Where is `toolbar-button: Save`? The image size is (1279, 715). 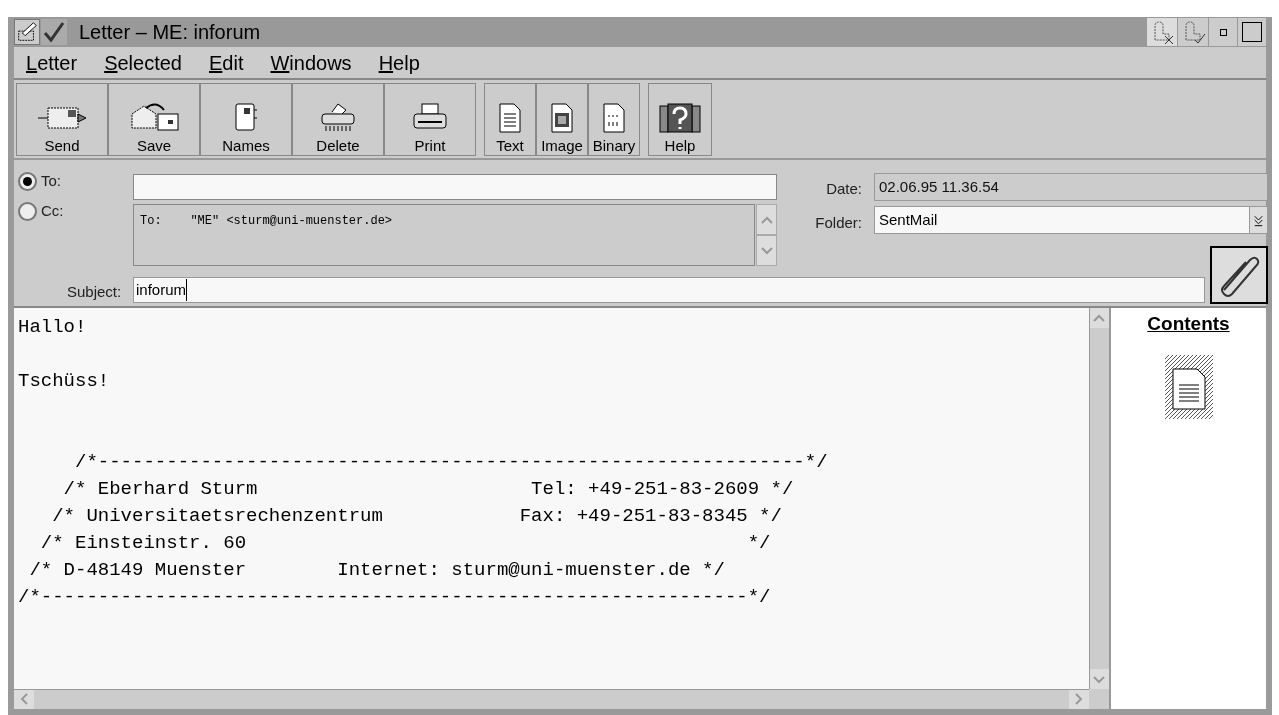 toolbar-button: Save is located at coordinates (154, 119).